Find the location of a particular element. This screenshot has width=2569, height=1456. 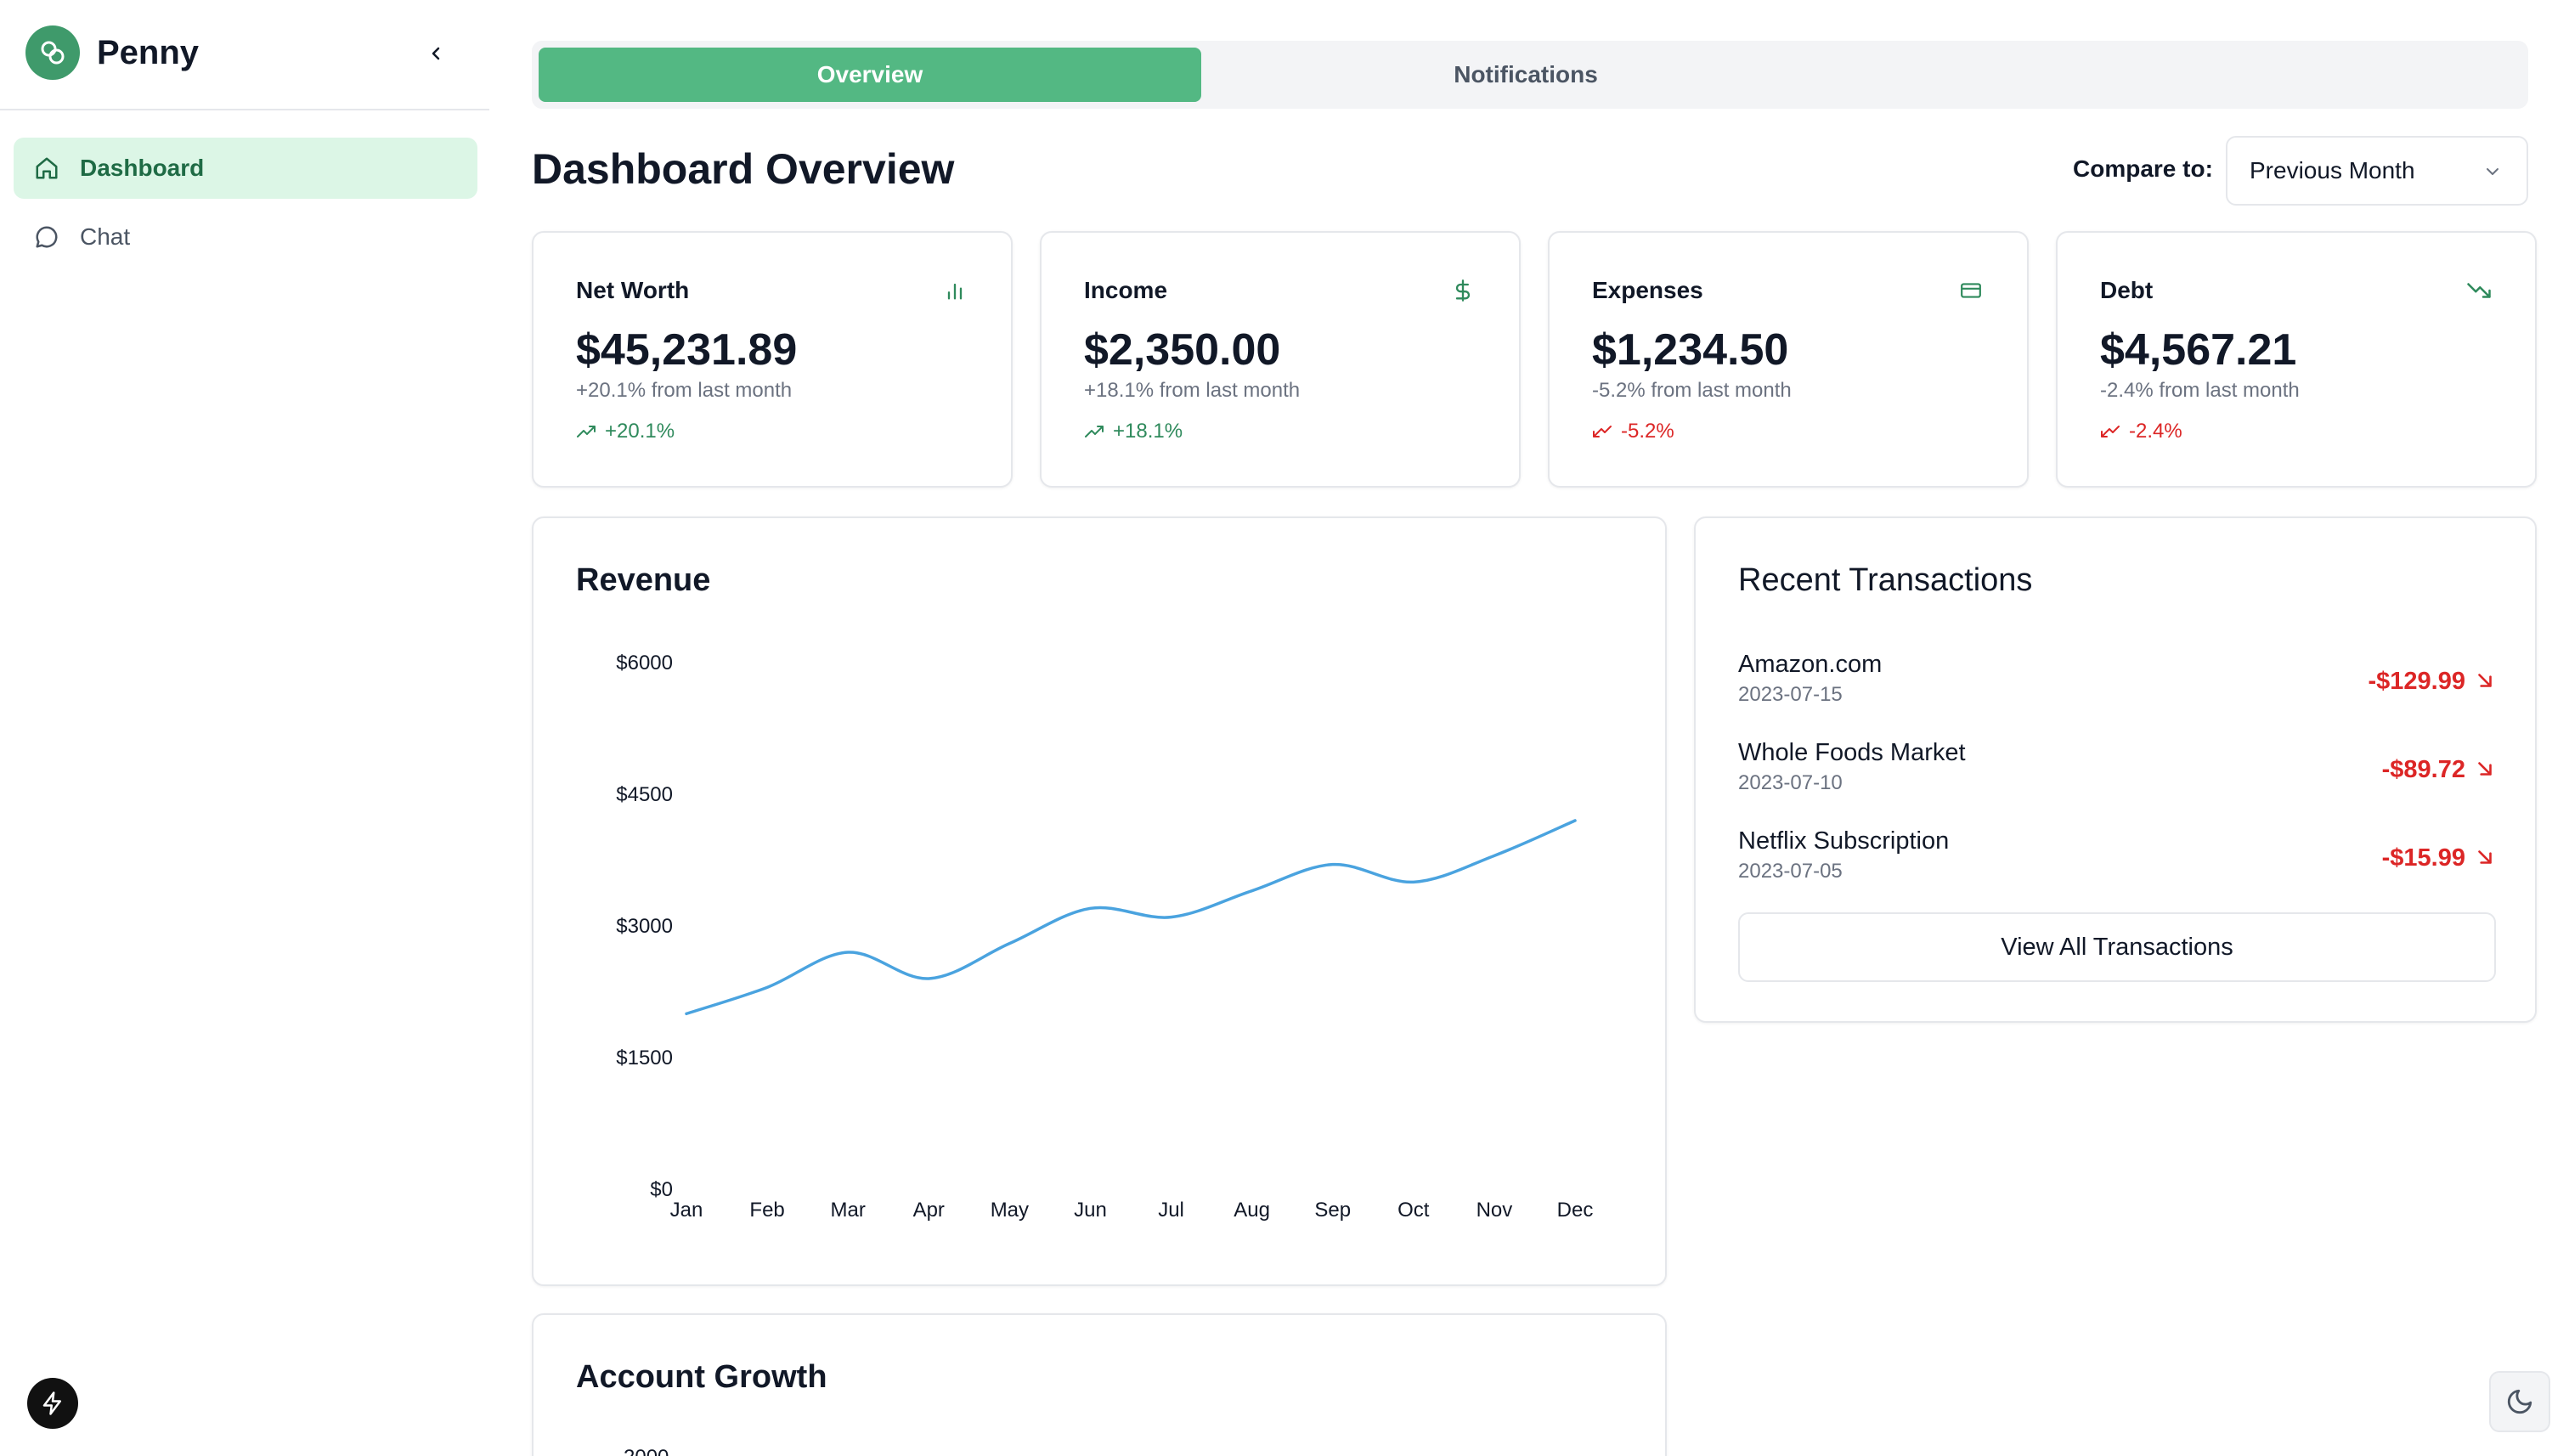

revenue-series-line is located at coordinates (1131, 917).